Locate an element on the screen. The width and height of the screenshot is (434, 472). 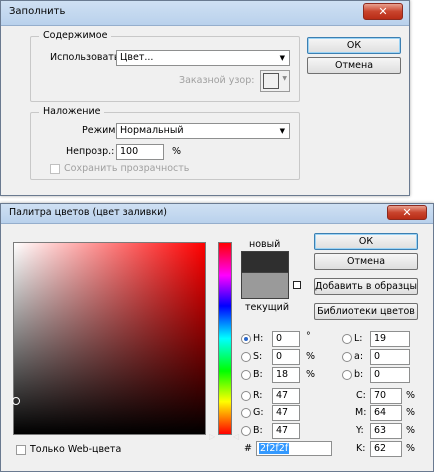
value-b: 18 is located at coordinates (282, 374).